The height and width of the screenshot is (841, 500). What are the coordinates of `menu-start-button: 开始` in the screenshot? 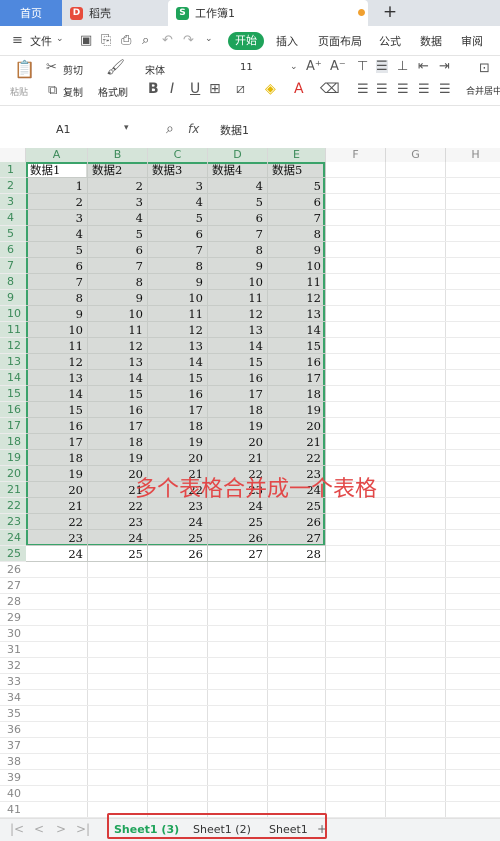 It's located at (246, 41).